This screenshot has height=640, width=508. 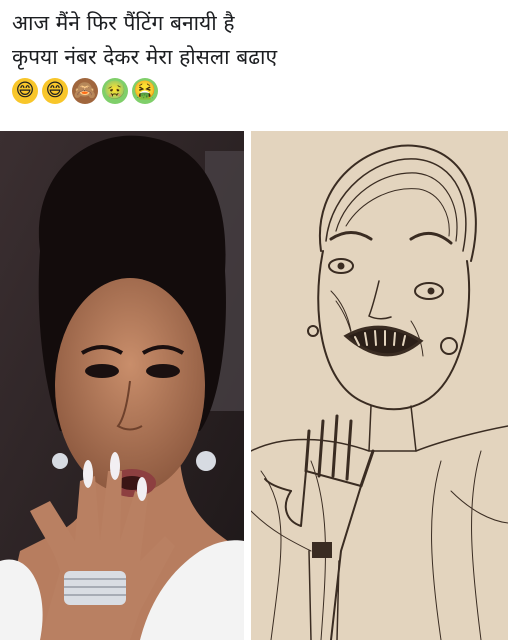 What do you see at coordinates (145, 57) in the screenshot?
I see `caption-line-2: कृपया नंबर देकर मेरा होसला बढाए` at bounding box center [145, 57].